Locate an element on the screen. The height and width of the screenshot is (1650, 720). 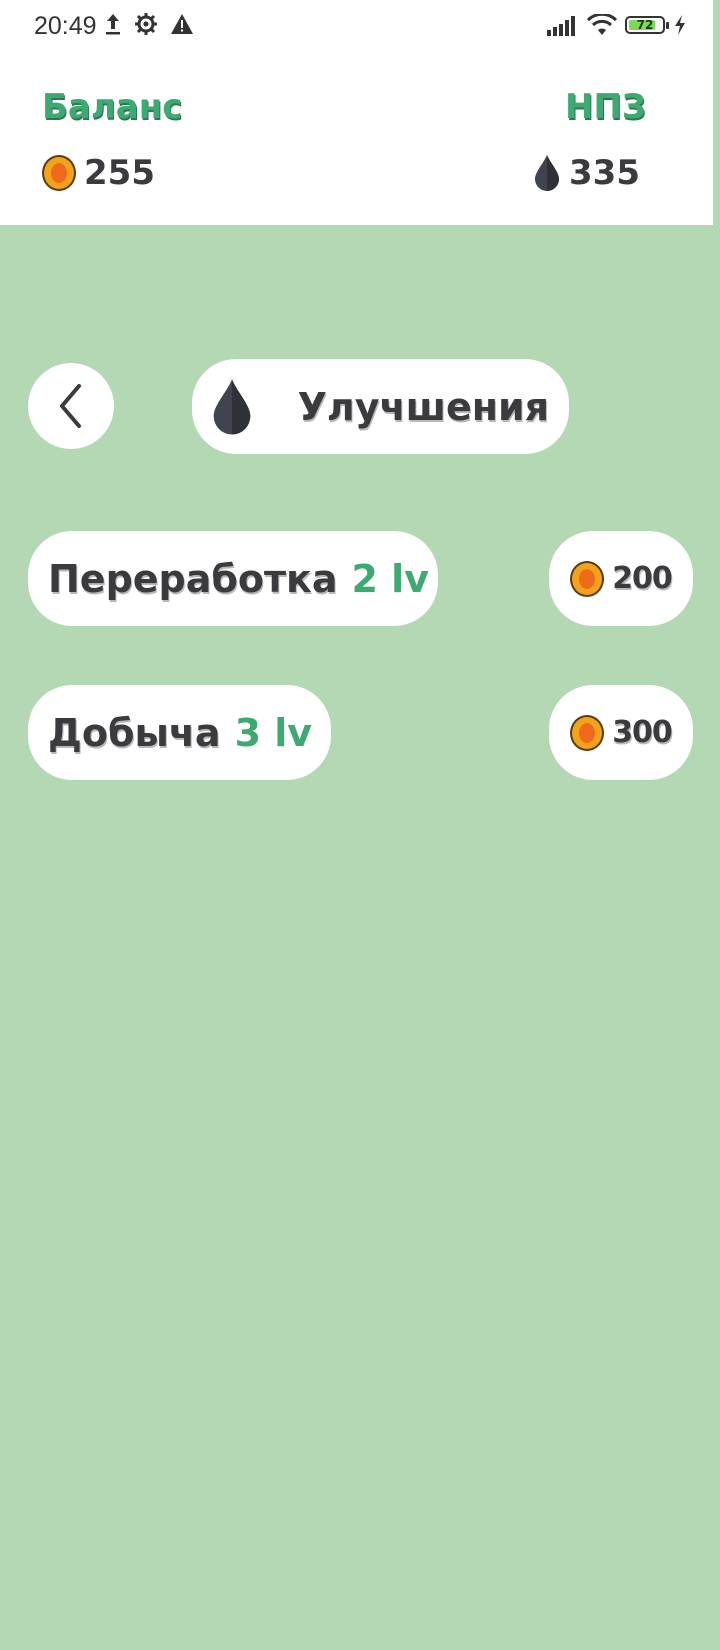
battery-level: 72 is located at coordinates (645, 25).